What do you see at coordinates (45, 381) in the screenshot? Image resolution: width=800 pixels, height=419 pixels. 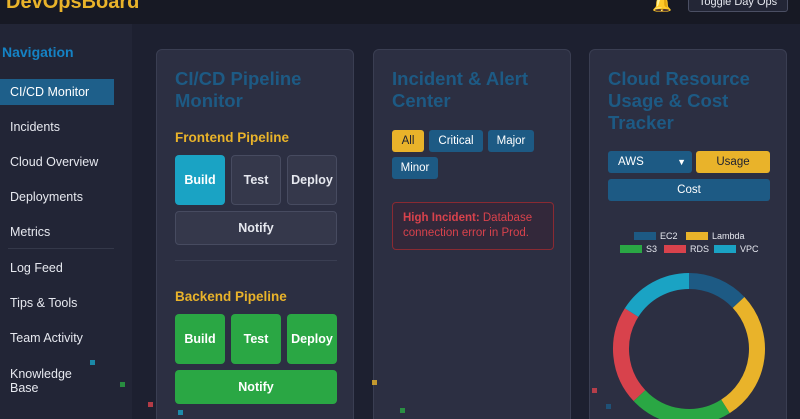 I see `sidebar-item-knowledge-base: Knowledge Base` at bounding box center [45, 381].